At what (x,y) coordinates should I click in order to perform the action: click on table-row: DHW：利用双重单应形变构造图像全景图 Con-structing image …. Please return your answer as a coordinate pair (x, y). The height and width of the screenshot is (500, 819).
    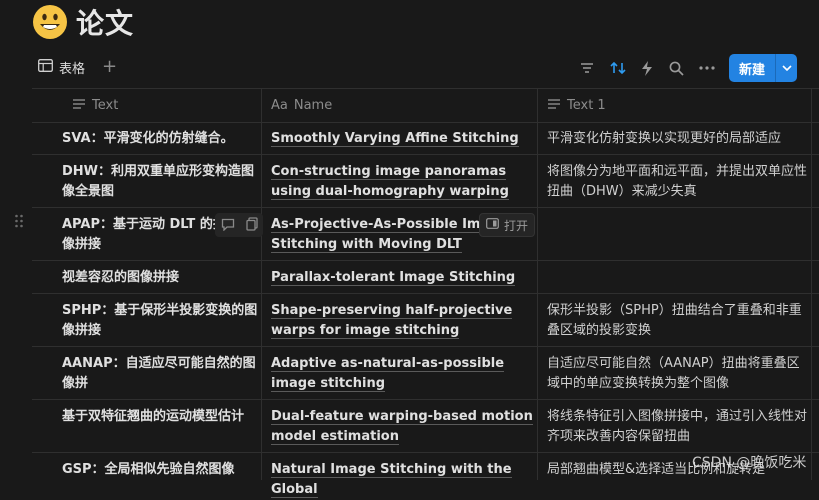
    Looking at the image, I should click on (425, 181).